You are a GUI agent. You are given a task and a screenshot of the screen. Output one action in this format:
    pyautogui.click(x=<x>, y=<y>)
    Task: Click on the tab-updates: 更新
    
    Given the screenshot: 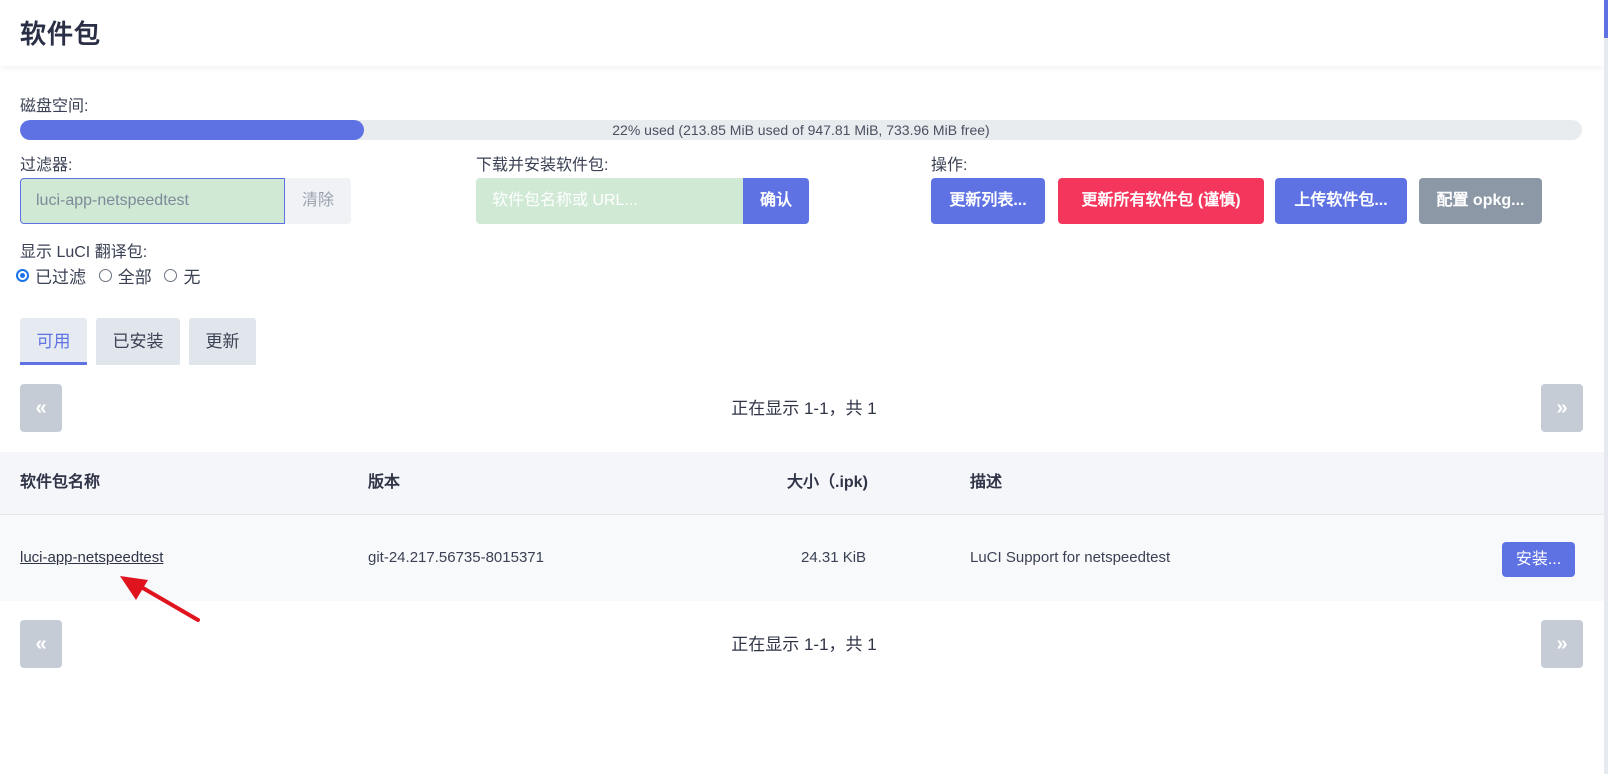 What is the action you would take?
    pyautogui.click(x=222, y=341)
    